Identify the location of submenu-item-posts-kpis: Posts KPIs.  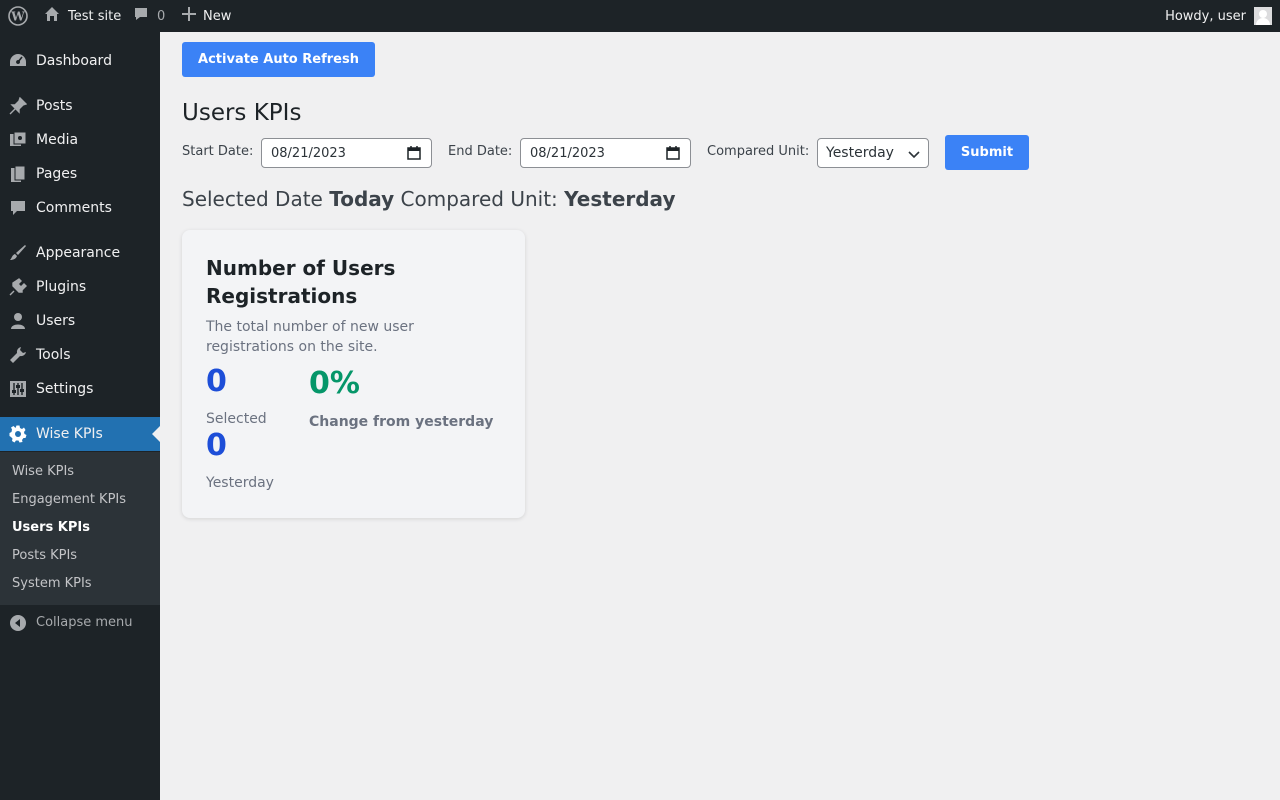
(44, 556).